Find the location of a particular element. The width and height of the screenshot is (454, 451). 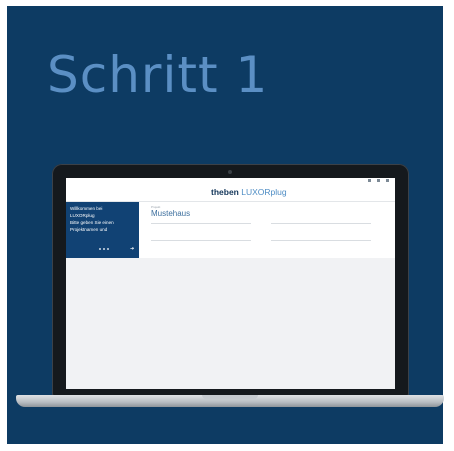

step-title: Schritt 1 is located at coordinates (158, 75).